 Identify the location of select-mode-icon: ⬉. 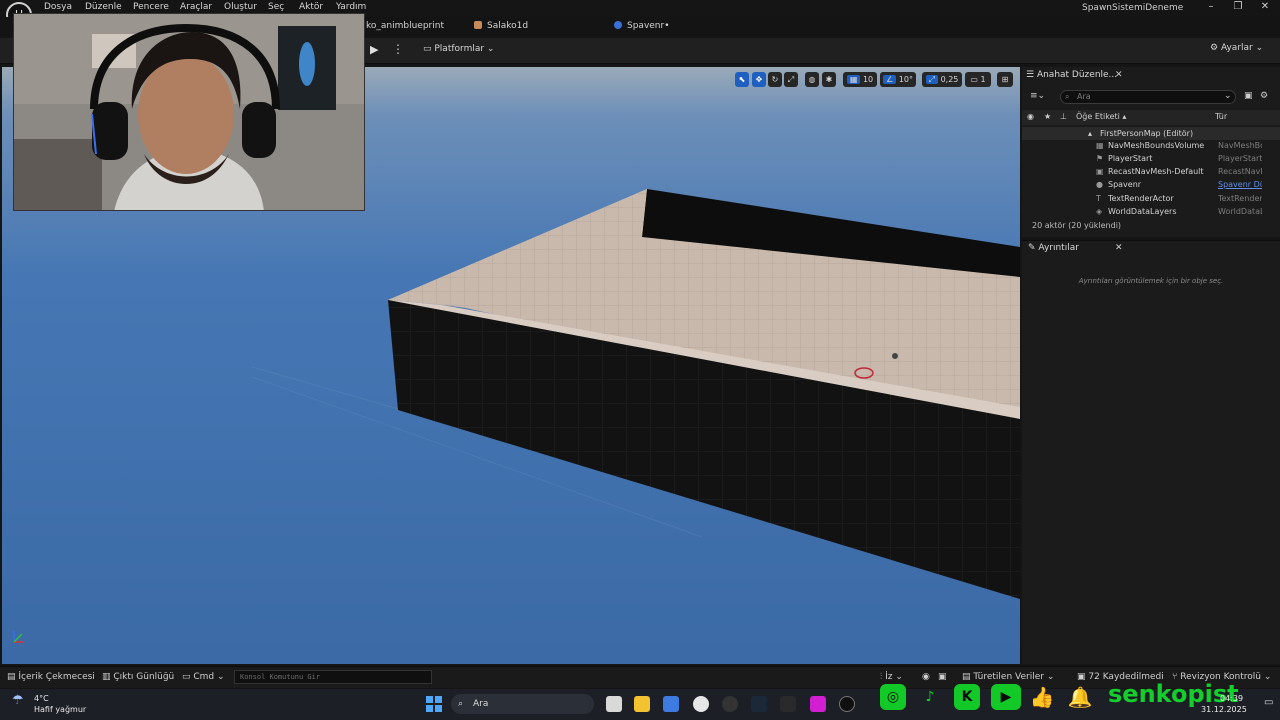
(742, 79).